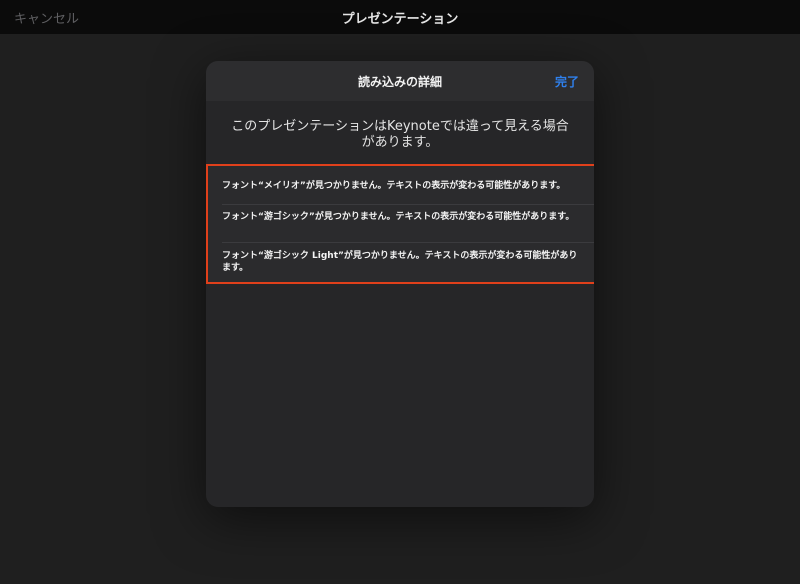  What do you see at coordinates (394, 186) in the screenshot?
I see `warning-item-1: フォント“メイリオ”が見つかりません。テキストの表示が変わる可能性があります。` at bounding box center [394, 186].